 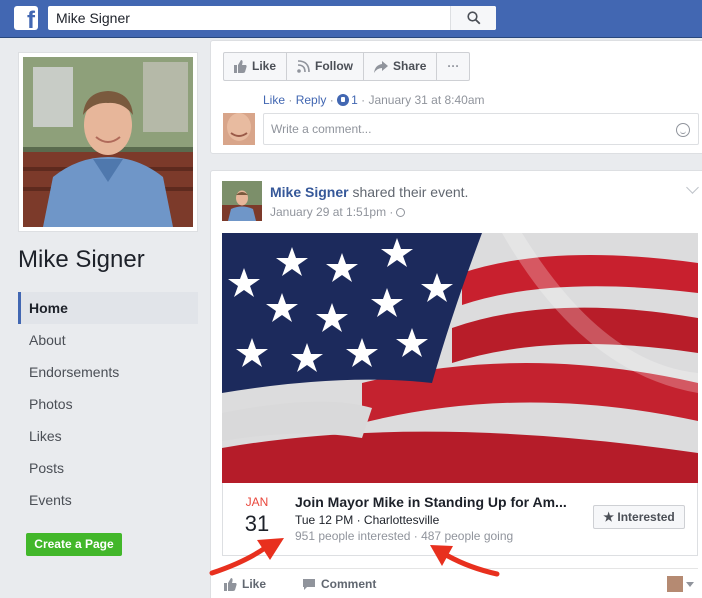 I want to click on sidebar-item-likes: Likes, so click(x=108, y=436).